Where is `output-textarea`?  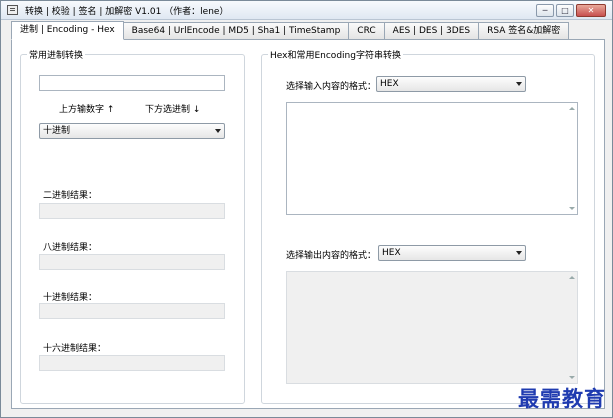
output-textarea is located at coordinates (432, 327).